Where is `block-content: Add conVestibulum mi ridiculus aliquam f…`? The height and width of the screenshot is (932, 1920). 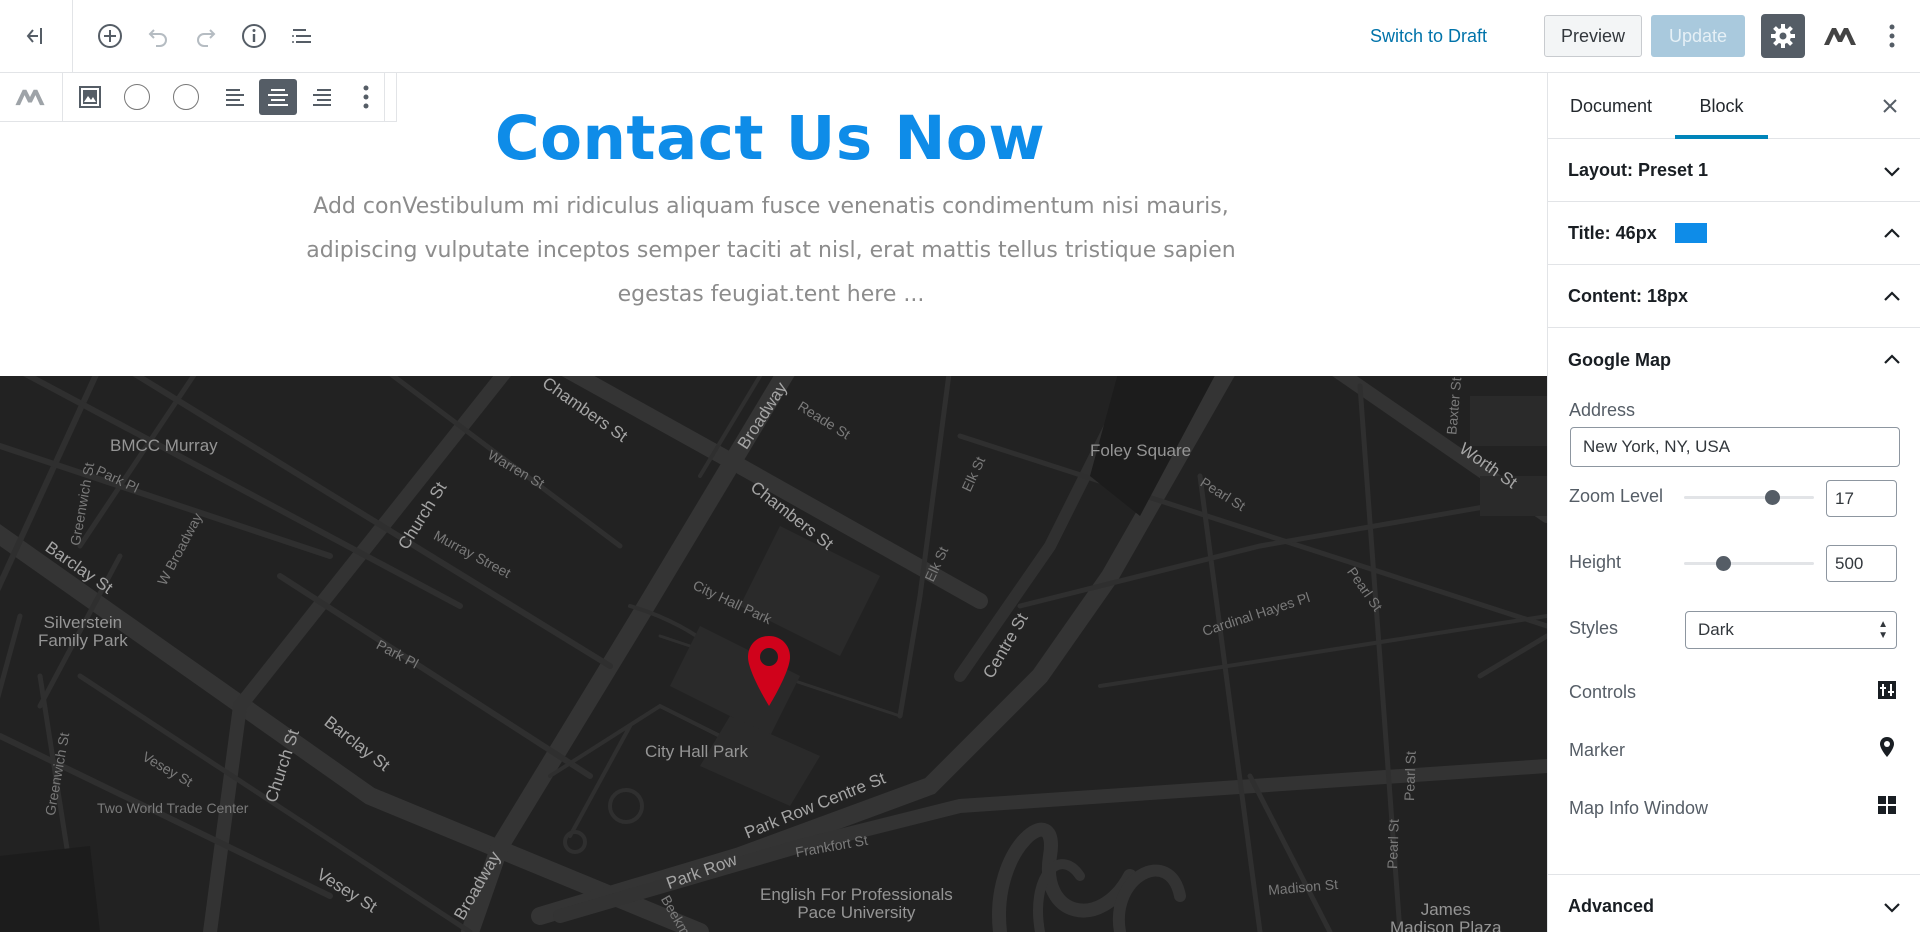
block-content: Add conVestibulum mi ridiculus aliquam f… is located at coordinates (771, 251).